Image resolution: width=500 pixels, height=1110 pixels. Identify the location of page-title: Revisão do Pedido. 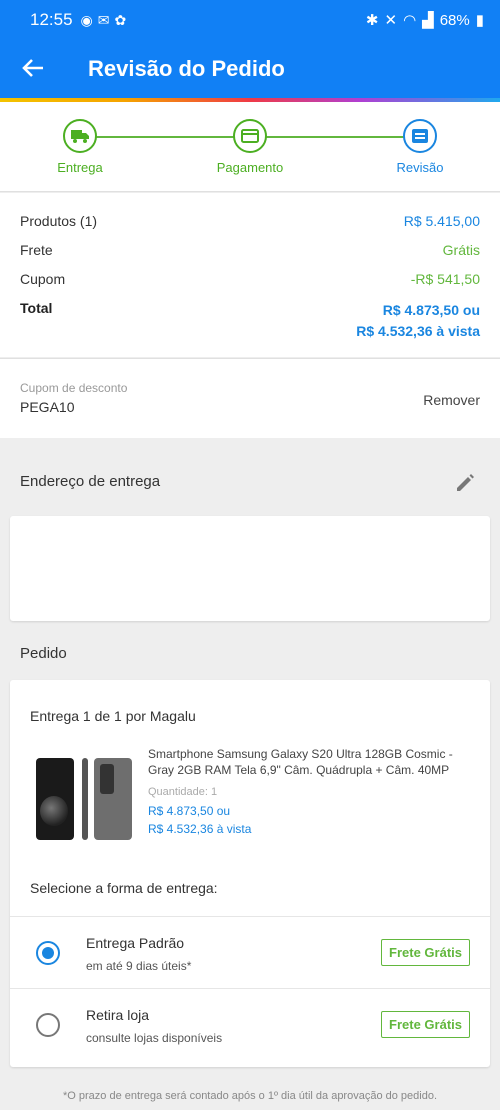
(186, 68).